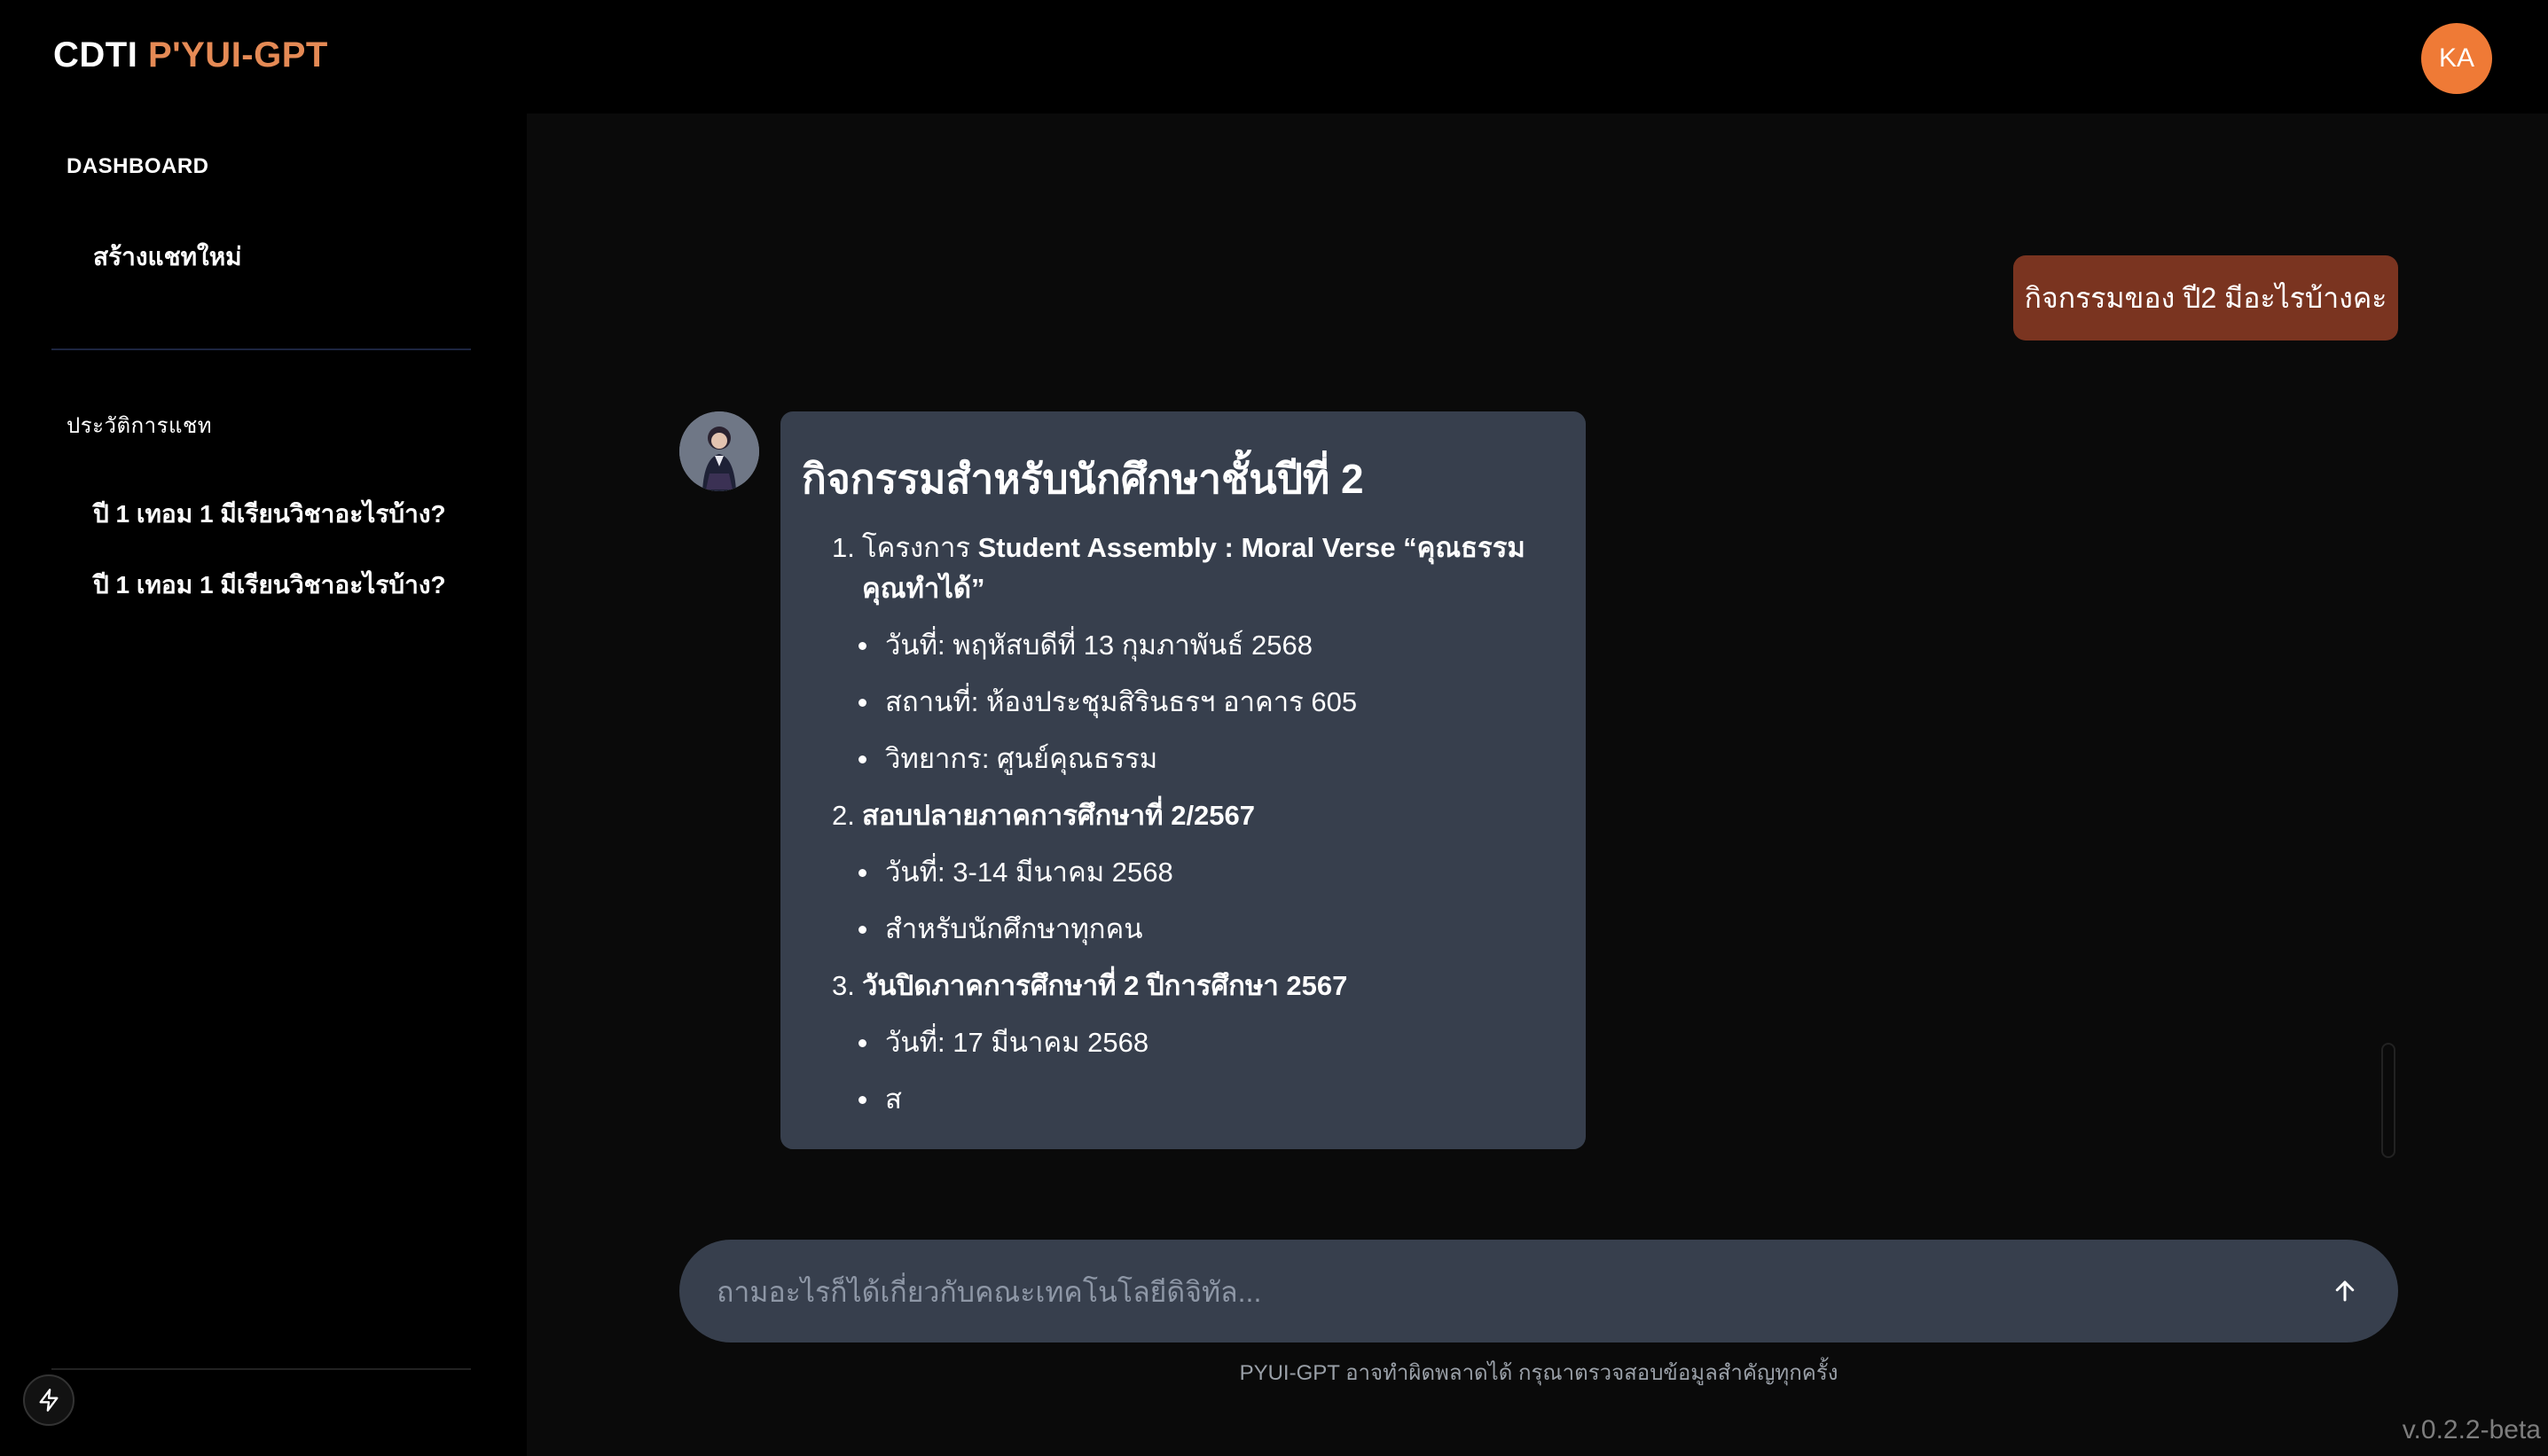 The image size is (2548, 1456). What do you see at coordinates (1470, 1292) in the screenshot?
I see `chat-input` at bounding box center [1470, 1292].